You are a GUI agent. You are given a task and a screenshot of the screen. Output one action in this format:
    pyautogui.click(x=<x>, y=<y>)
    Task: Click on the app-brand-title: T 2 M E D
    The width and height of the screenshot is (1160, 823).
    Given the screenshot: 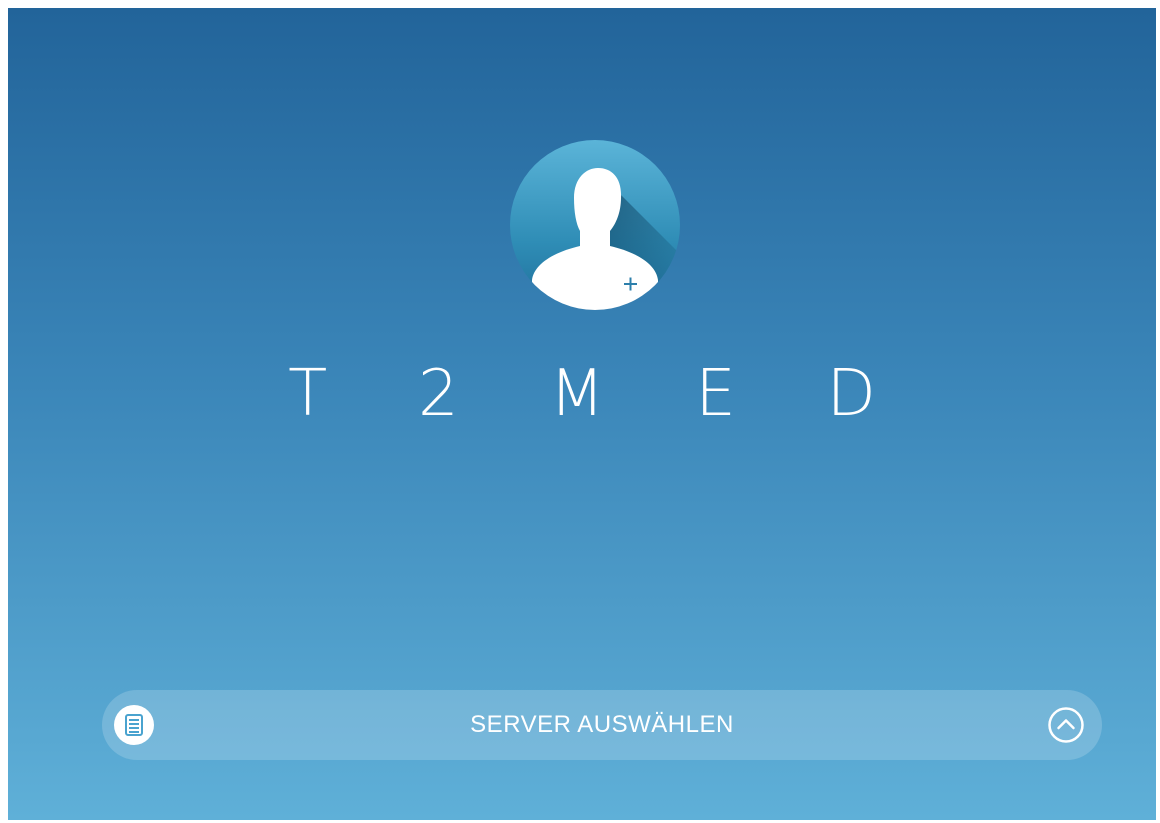 What is the action you would take?
    pyautogui.click(x=600, y=394)
    